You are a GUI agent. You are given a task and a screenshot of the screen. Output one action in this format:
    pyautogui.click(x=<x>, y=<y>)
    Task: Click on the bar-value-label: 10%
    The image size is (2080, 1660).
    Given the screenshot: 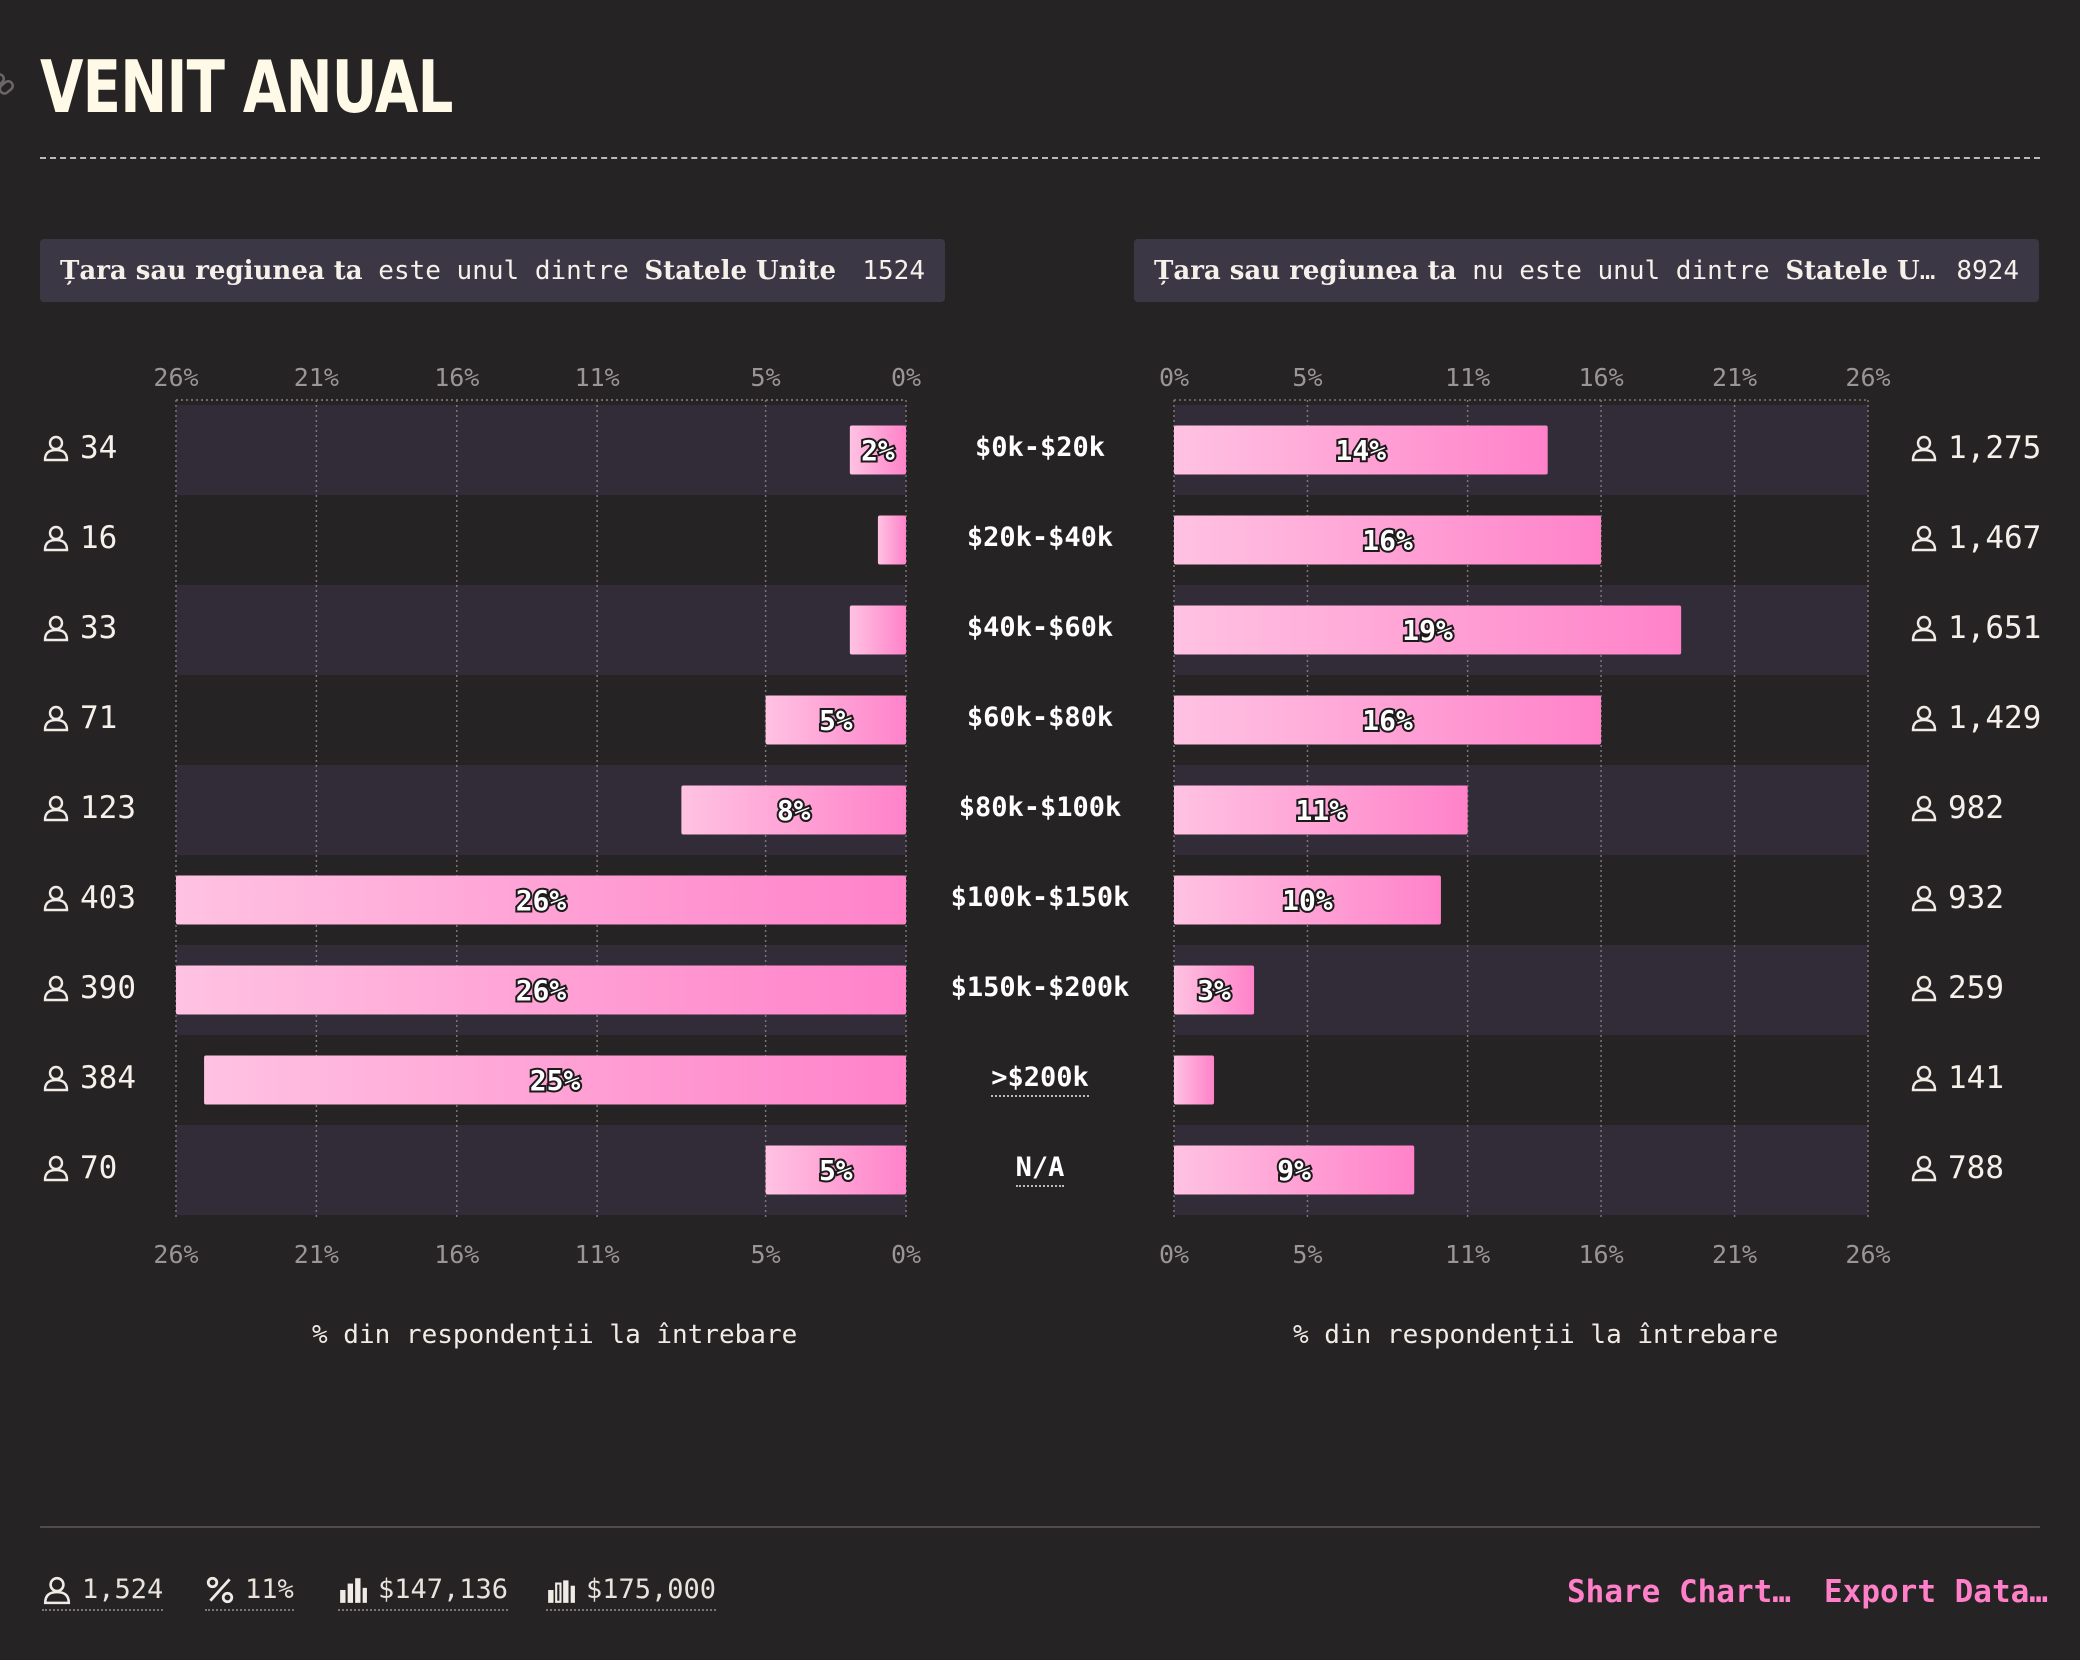 What is the action you would take?
    pyautogui.click(x=1307, y=900)
    